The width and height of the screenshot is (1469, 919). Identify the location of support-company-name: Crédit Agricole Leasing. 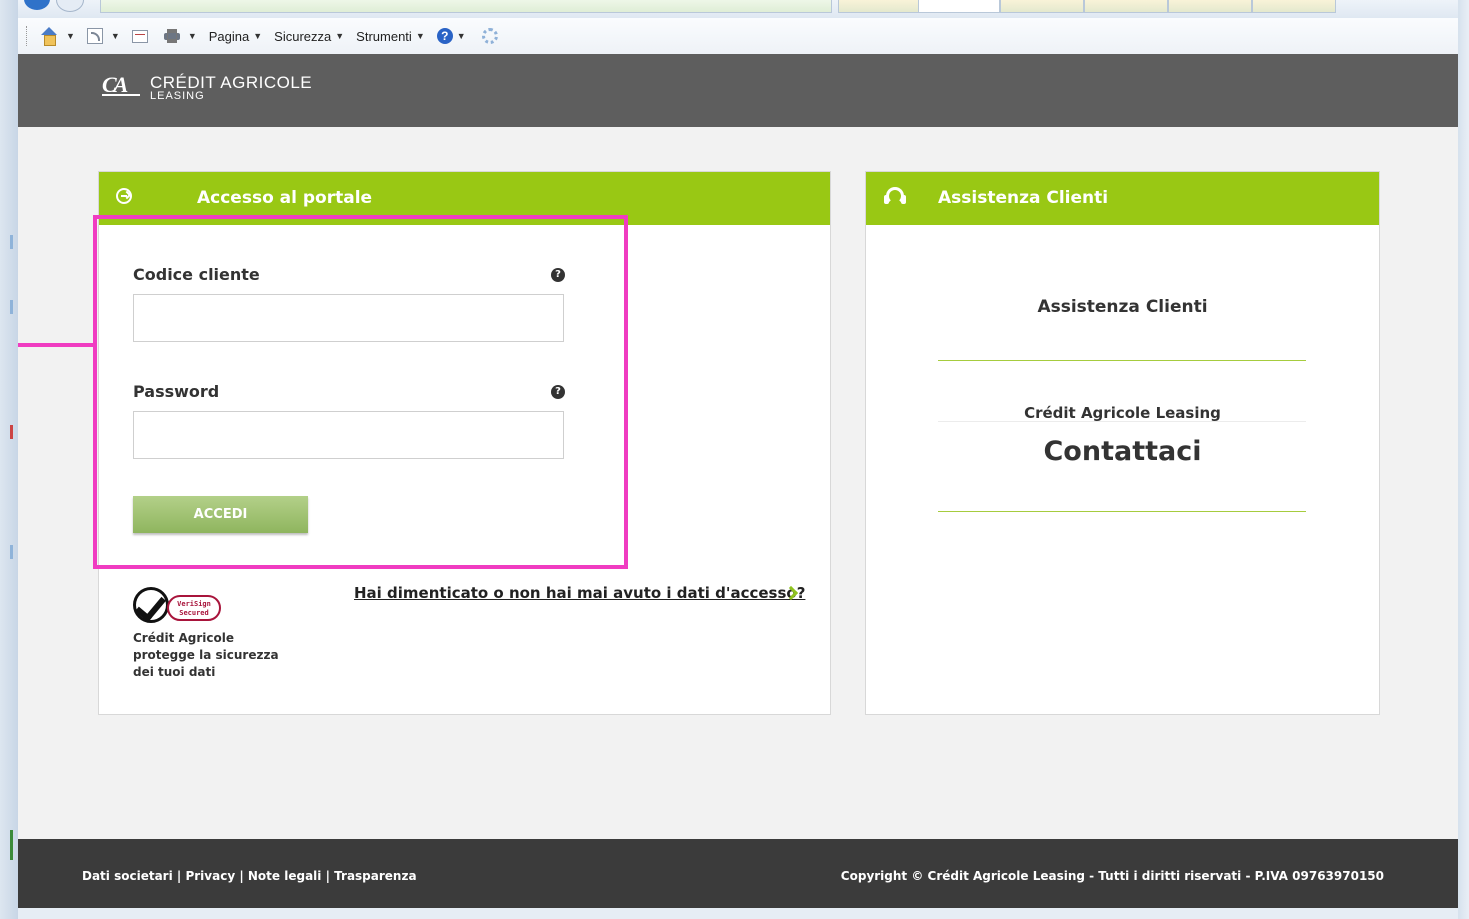
(1122, 413).